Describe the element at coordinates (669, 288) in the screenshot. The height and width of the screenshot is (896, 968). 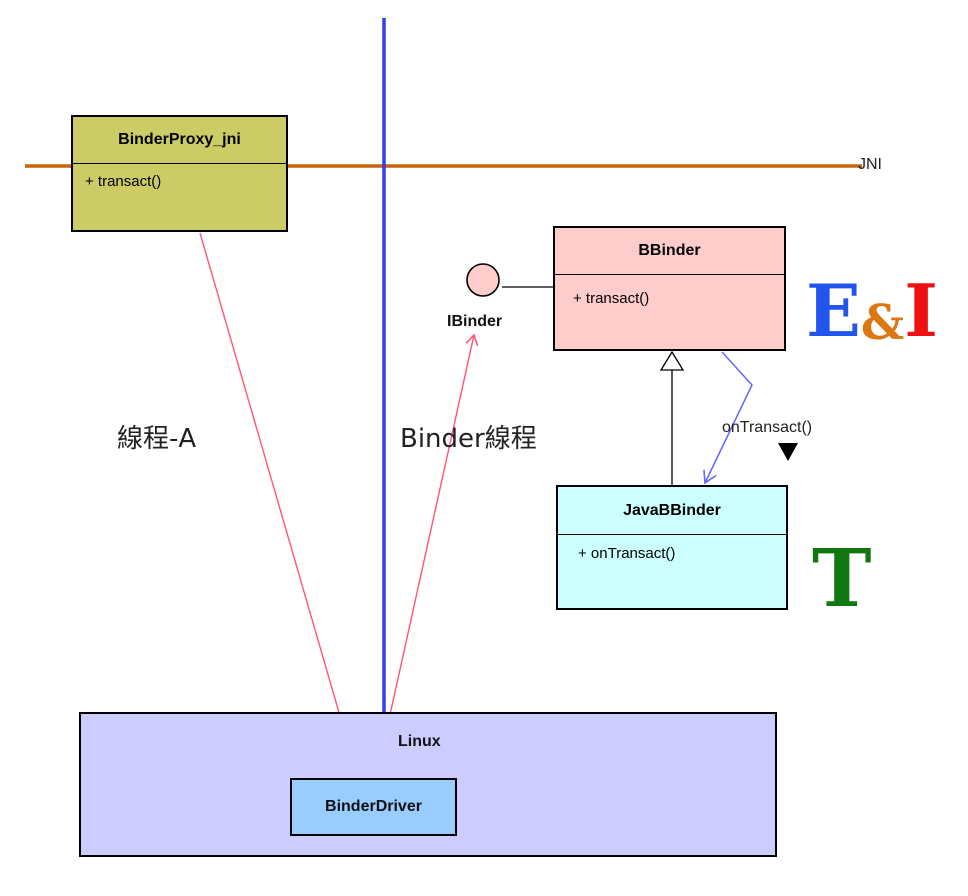
I see `bbinder-class: BBinder + transact()` at that location.